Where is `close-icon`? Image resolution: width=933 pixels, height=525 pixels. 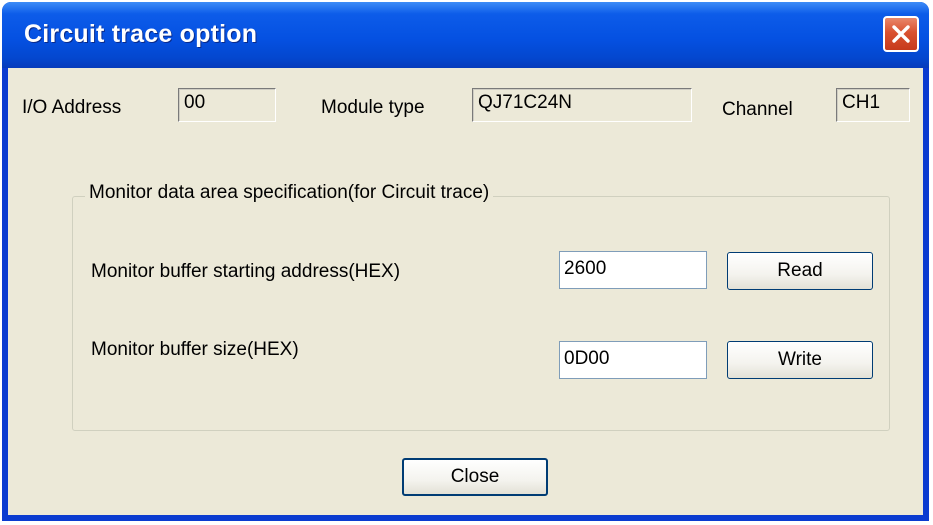 close-icon is located at coordinates (901, 34).